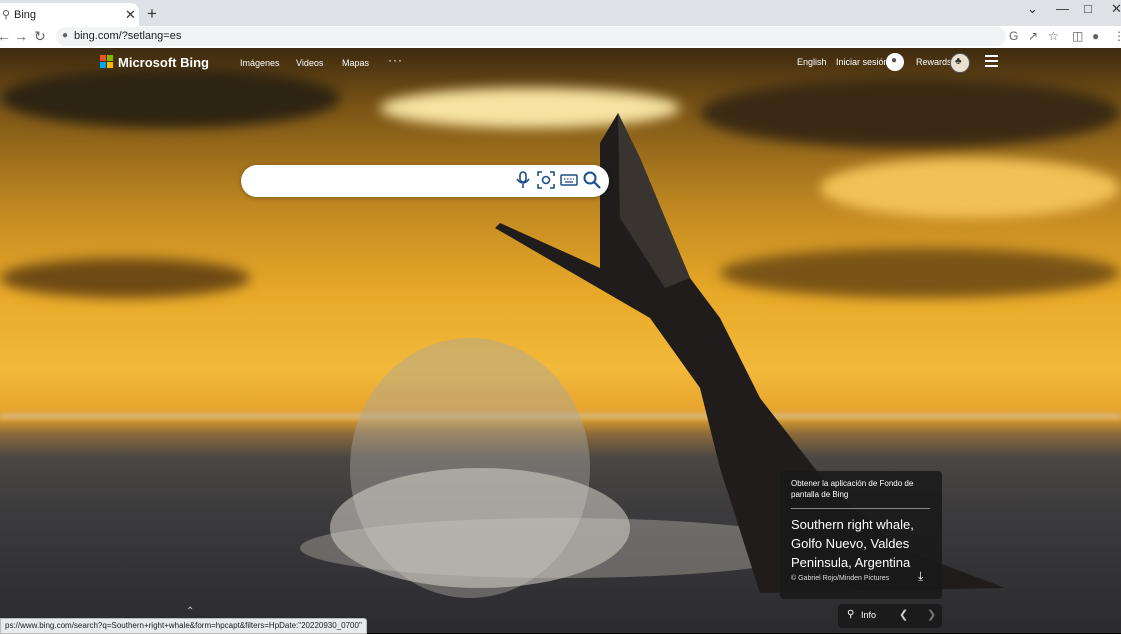  What do you see at coordinates (1053, 36) in the screenshot?
I see `bookmark-star-icon: ☆` at bounding box center [1053, 36].